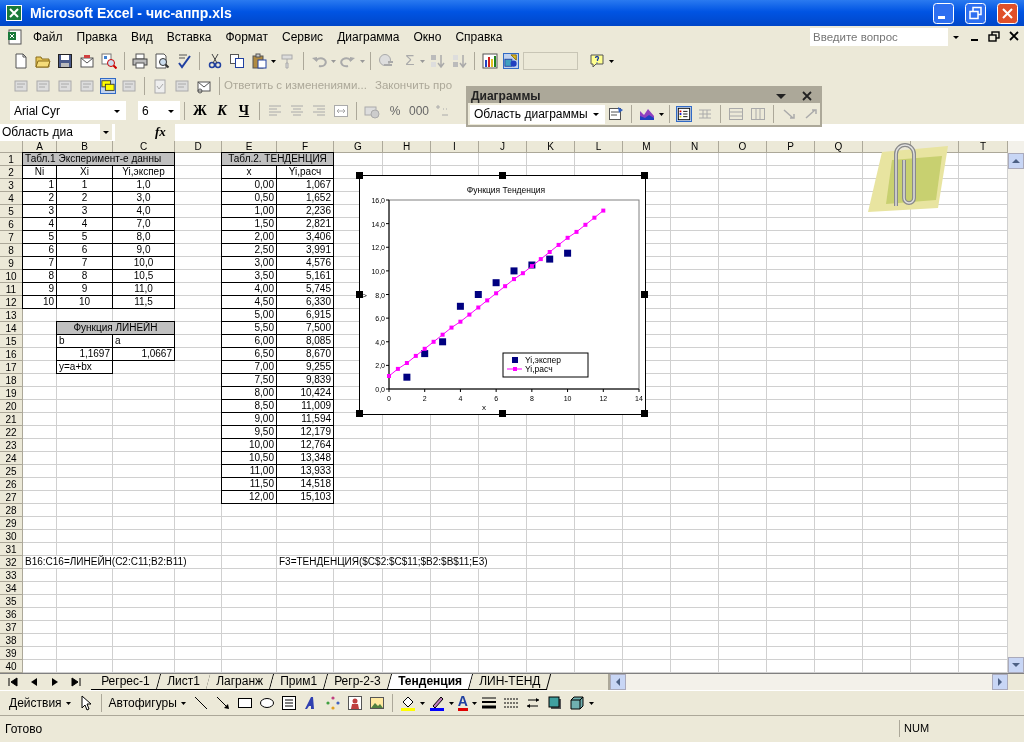  What do you see at coordinates (183, 682) in the screenshot?
I see `sheet-tab: Лист1` at bounding box center [183, 682].